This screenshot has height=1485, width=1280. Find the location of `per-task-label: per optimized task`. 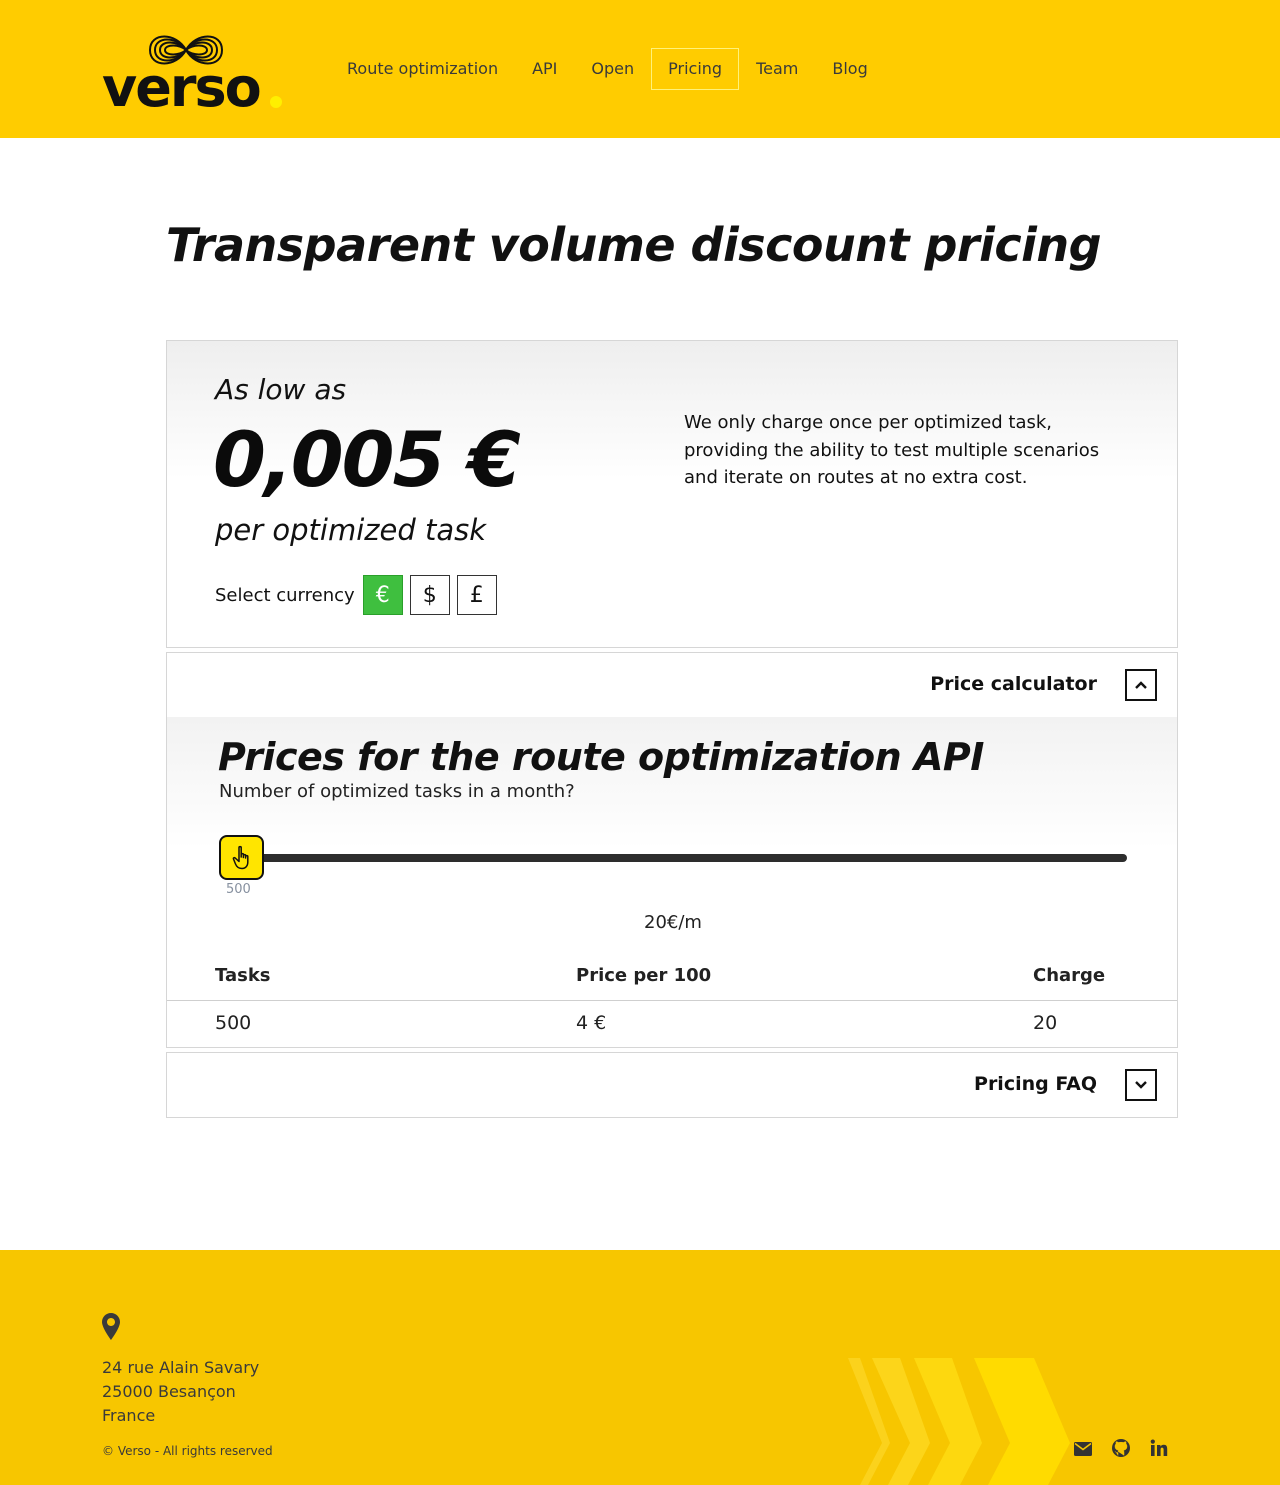

per-task-label: per optimized task is located at coordinates (351, 530).